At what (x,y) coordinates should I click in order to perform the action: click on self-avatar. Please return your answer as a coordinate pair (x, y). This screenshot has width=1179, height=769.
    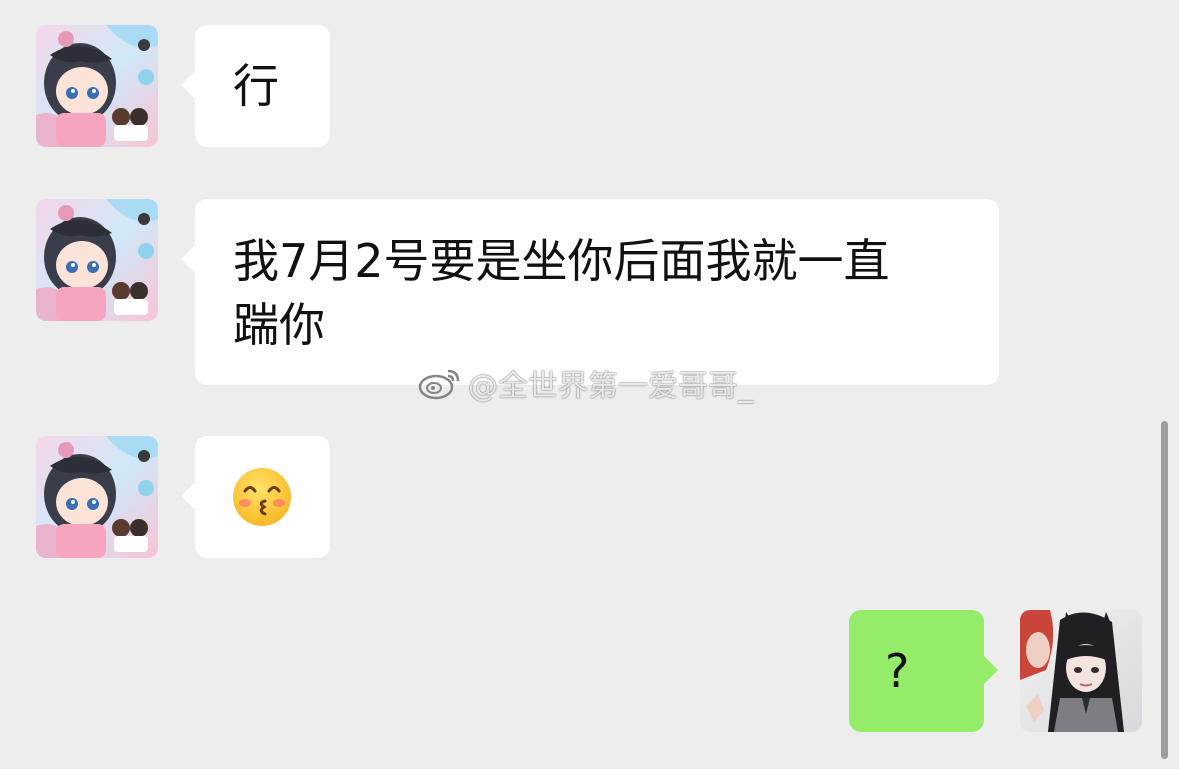
    Looking at the image, I should click on (1081, 671).